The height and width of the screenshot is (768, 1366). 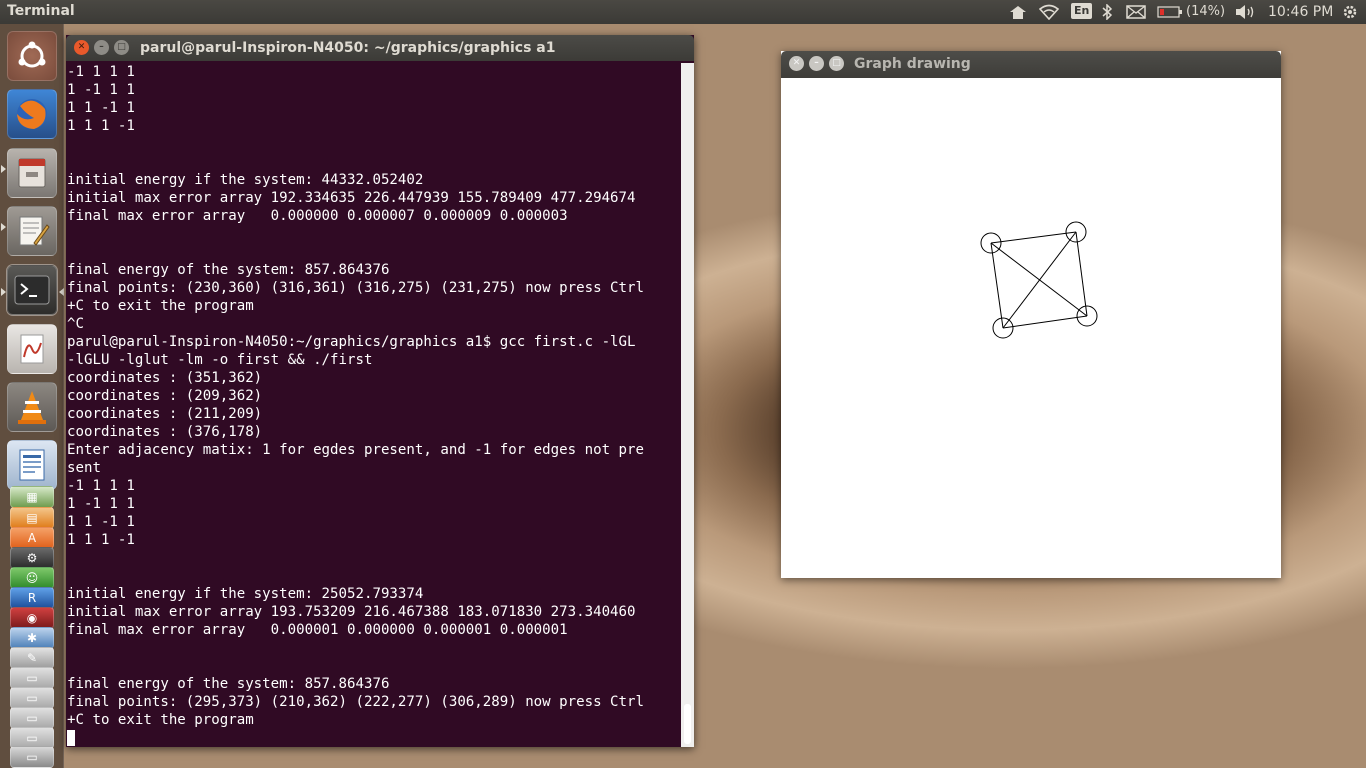 What do you see at coordinates (1107, 12) in the screenshot?
I see `bluetooth-icon` at bounding box center [1107, 12].